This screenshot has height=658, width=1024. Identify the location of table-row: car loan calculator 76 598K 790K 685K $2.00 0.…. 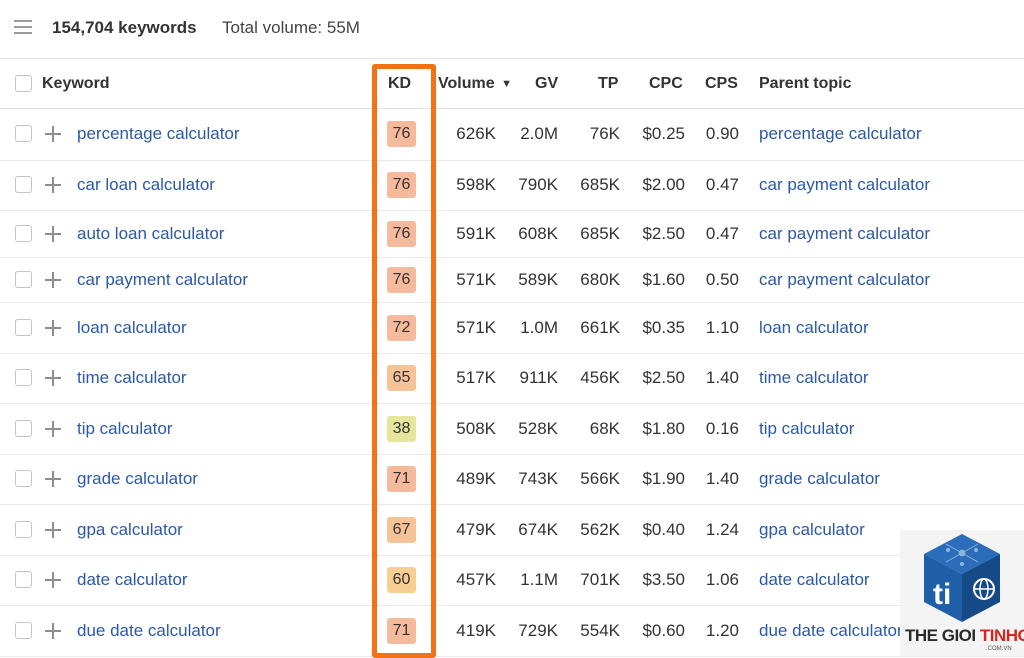
(512, 185).